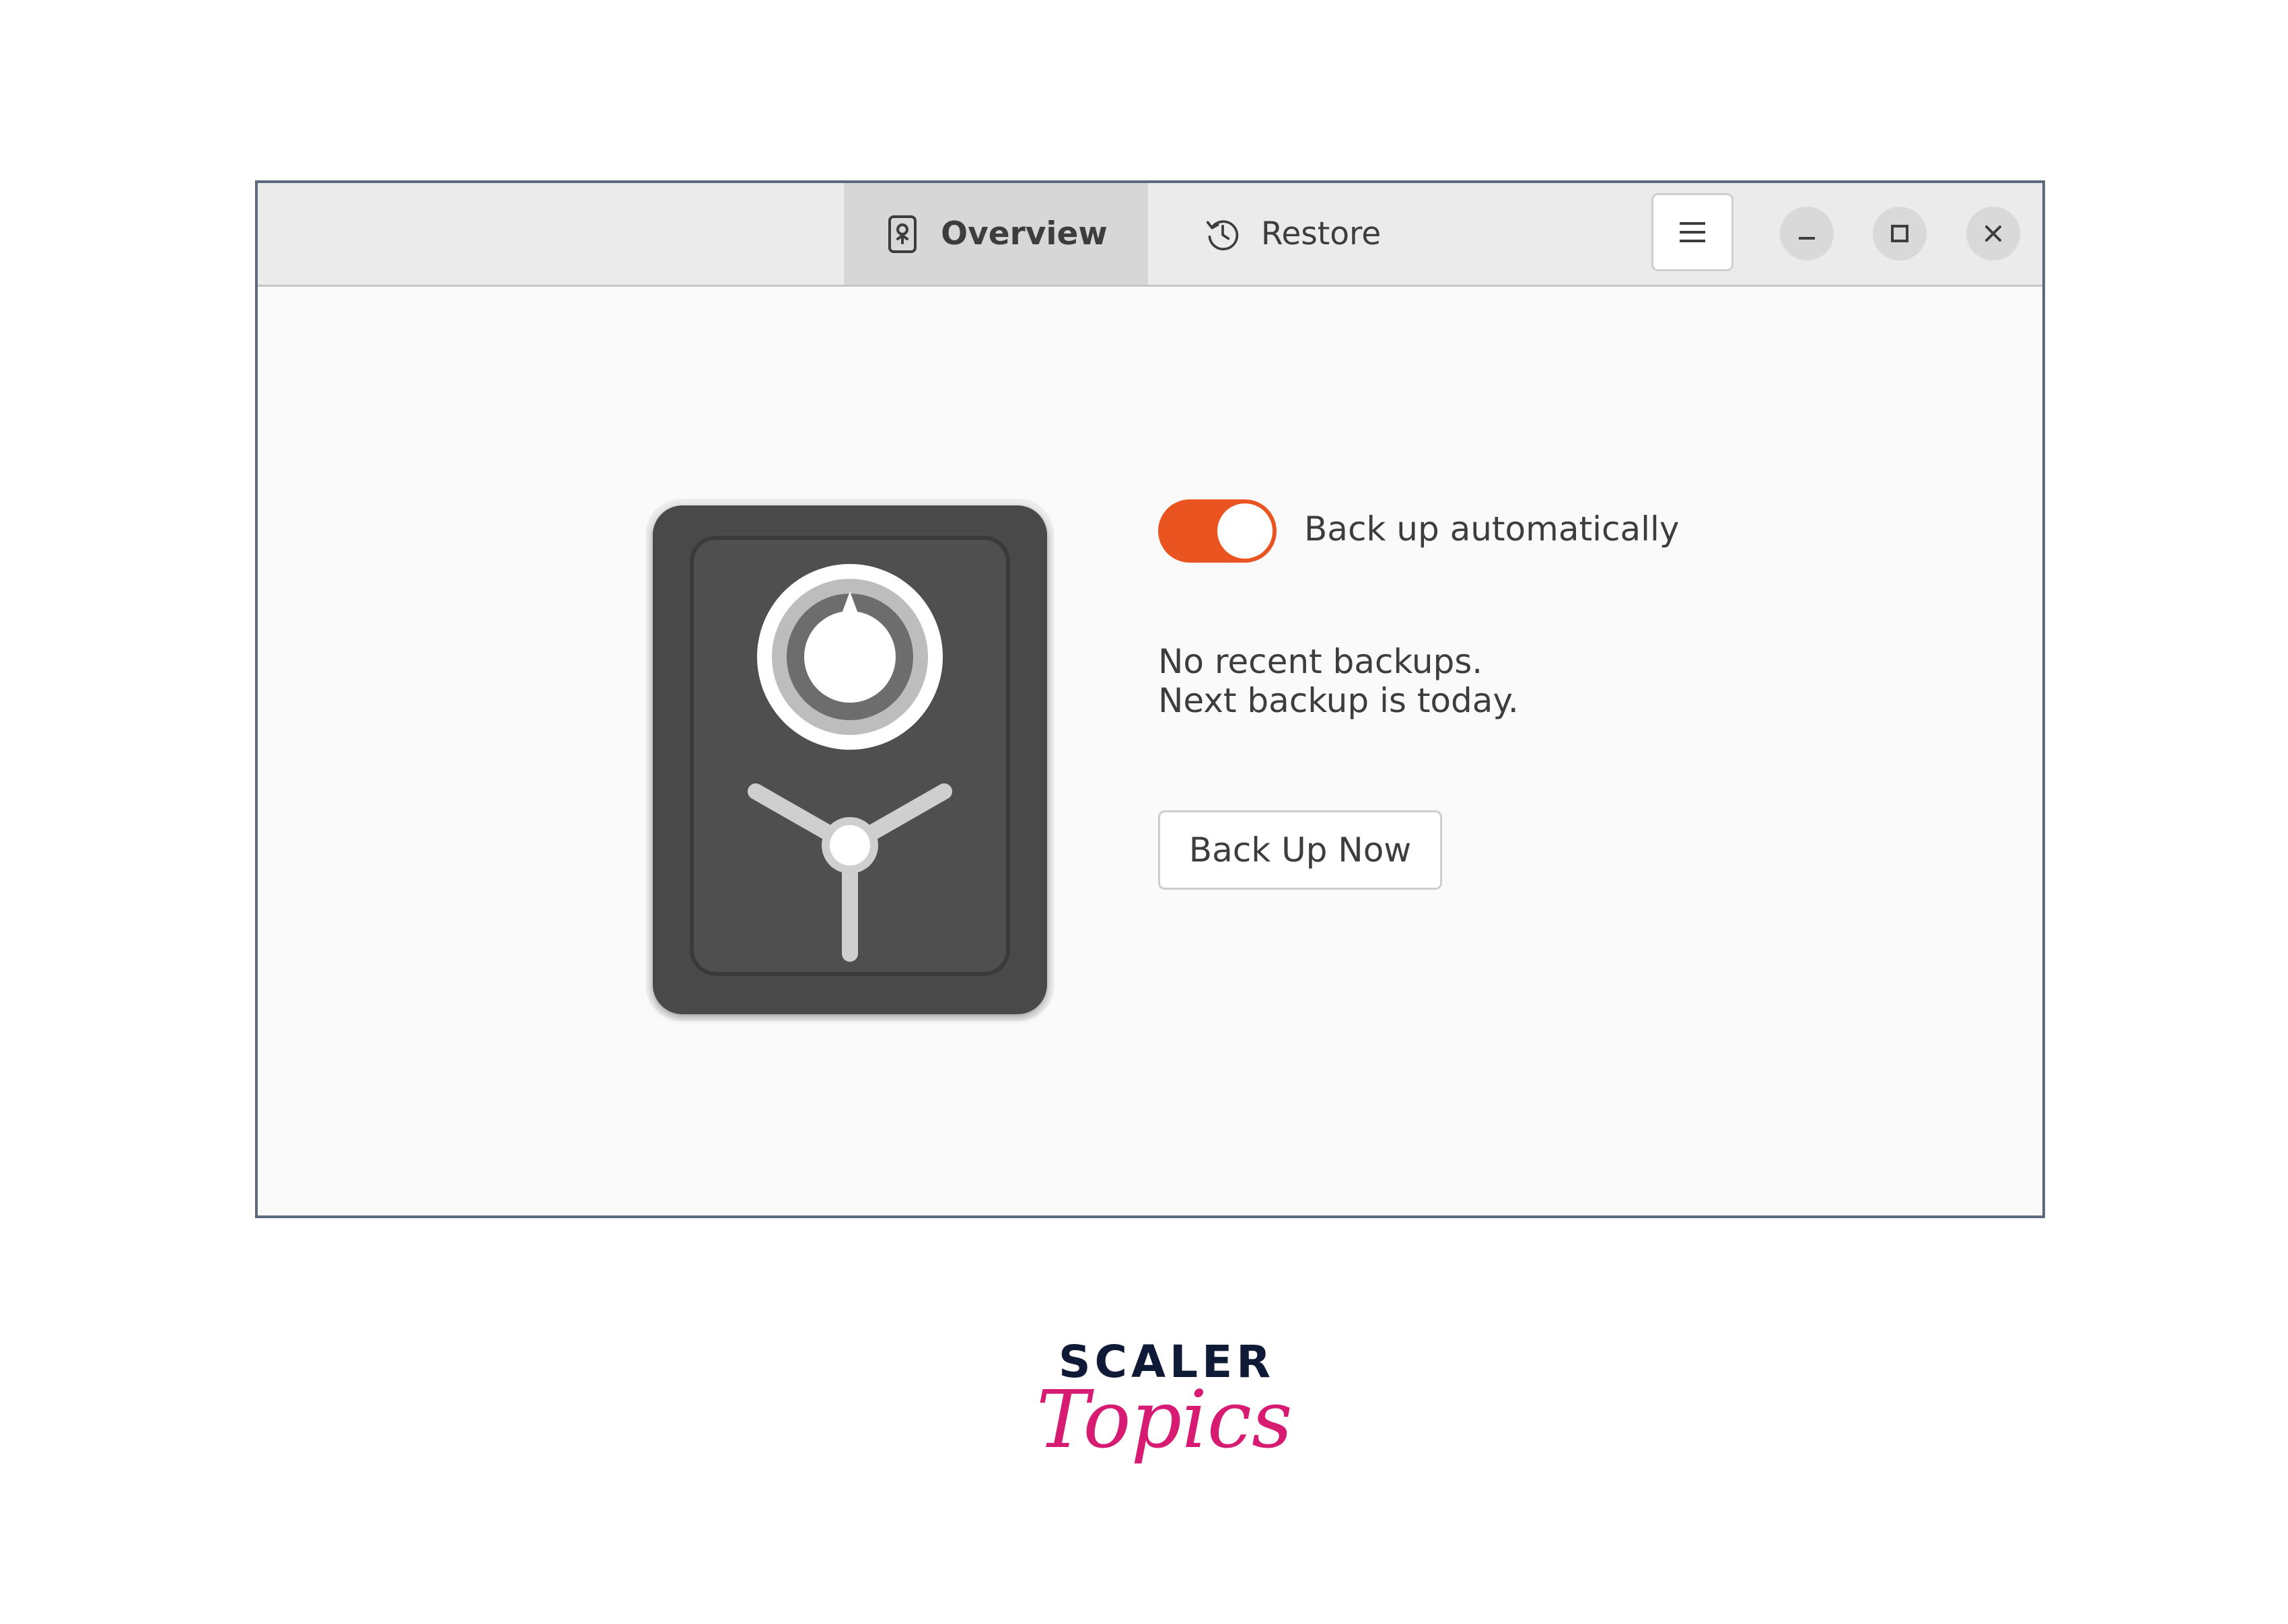 Image resolution: width=2288 pixels, height=1624 pixels. What do you see at coordinates (850, 760) in the screenshot?
I see `safe-illustration` at bounding box center [850, 760].